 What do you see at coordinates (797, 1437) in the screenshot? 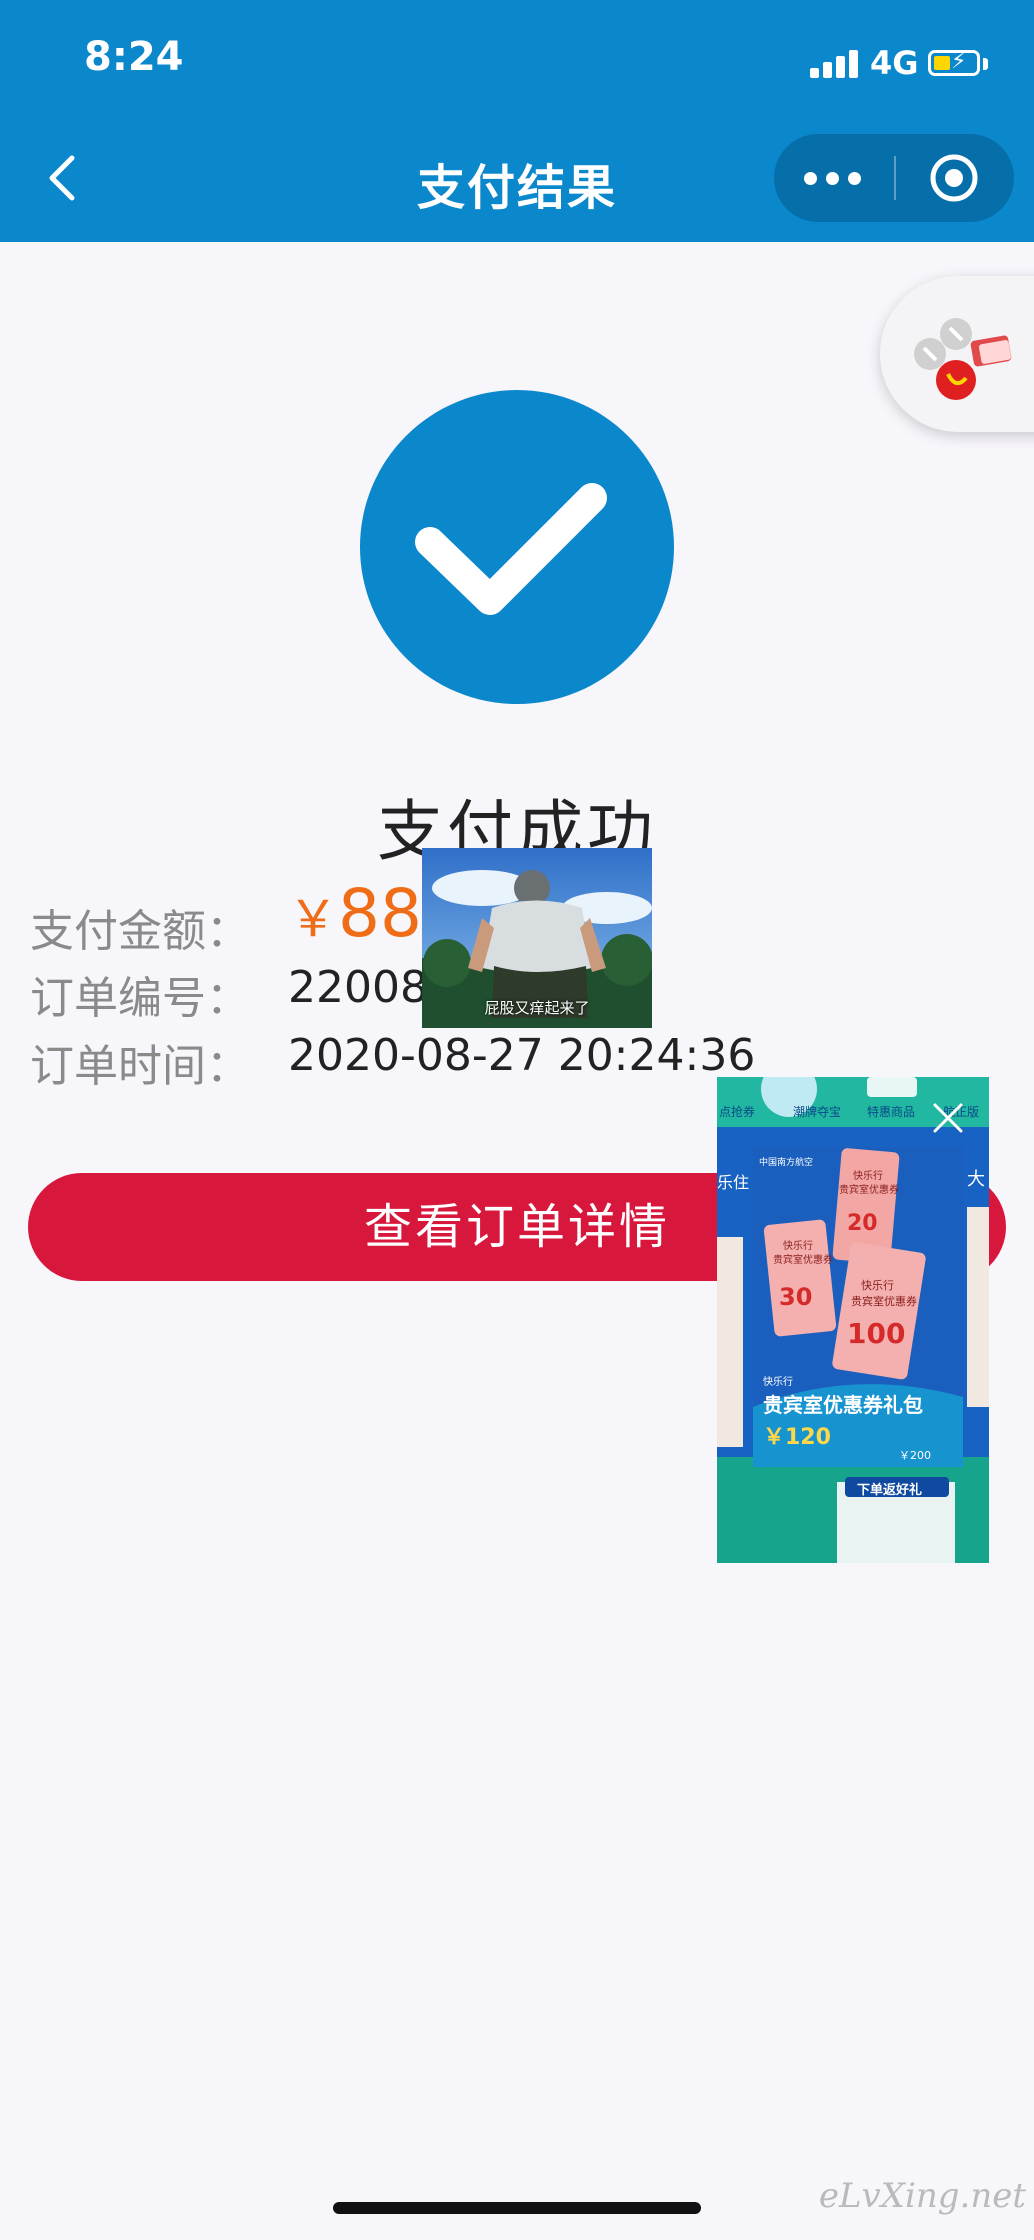
I see `ad-price: ￥120` at bounding box center [797, 1437].